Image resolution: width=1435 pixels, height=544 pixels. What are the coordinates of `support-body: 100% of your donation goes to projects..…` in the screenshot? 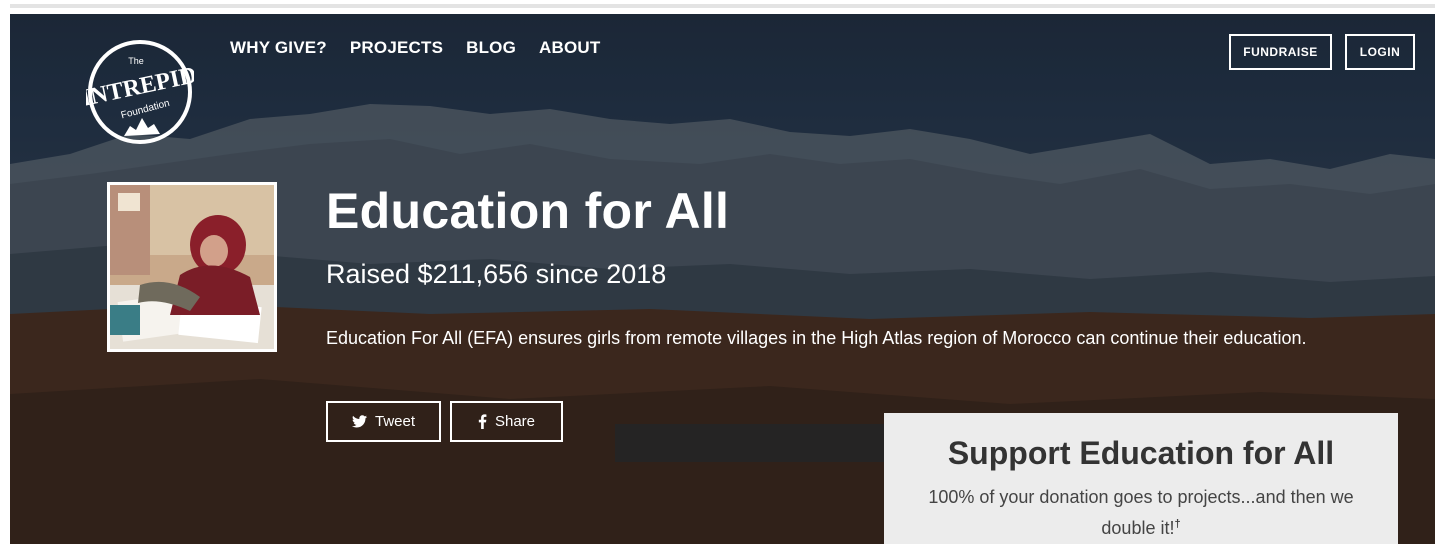 It's located at (1141, 513).